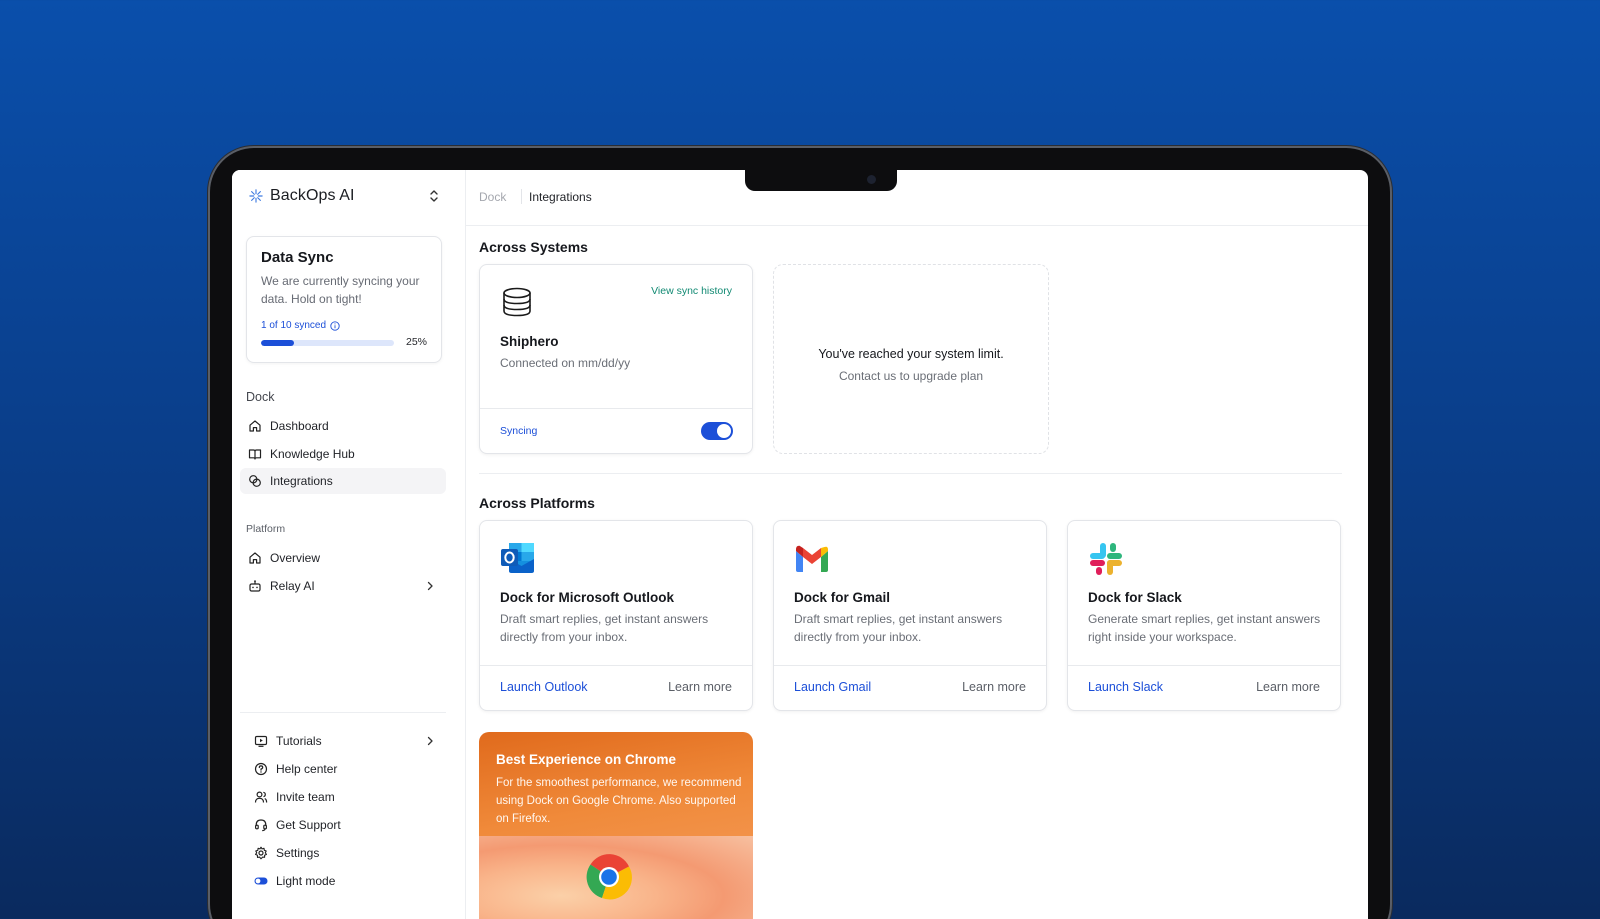 The image size is (1600, 919). I want to click on sidebar-item-tutorials: Tutorials, so click(346, 741).